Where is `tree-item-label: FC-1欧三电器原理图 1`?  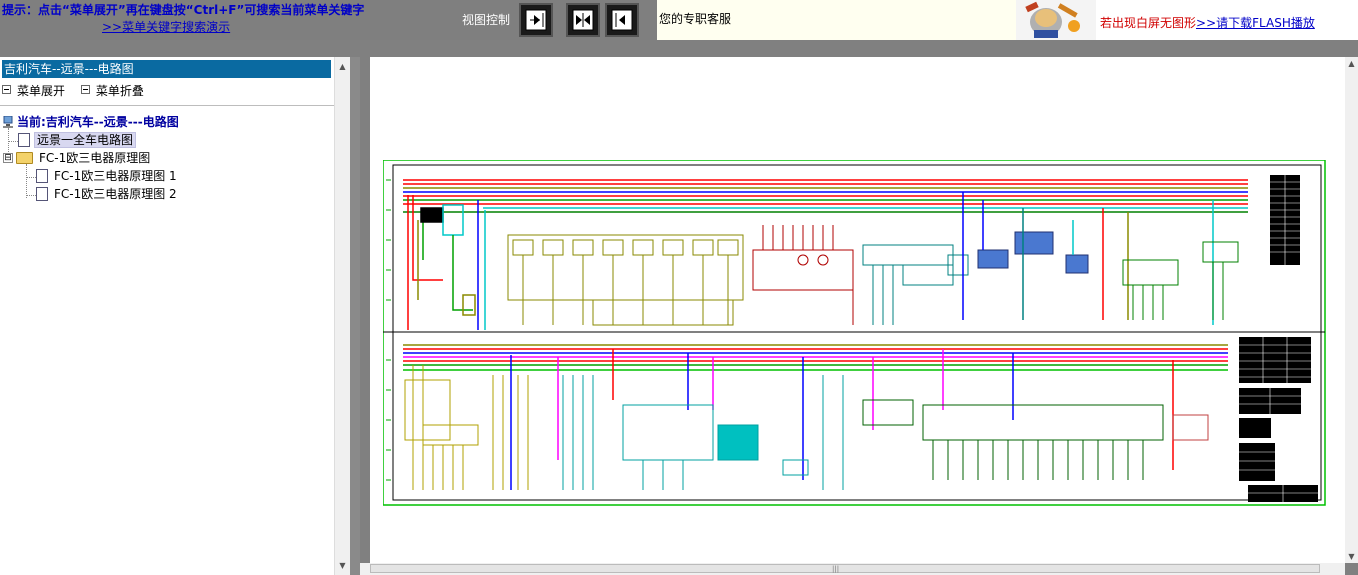
tree-item-label: FC-1欧三电器原理图 1 is located at coordinates (115, 176).